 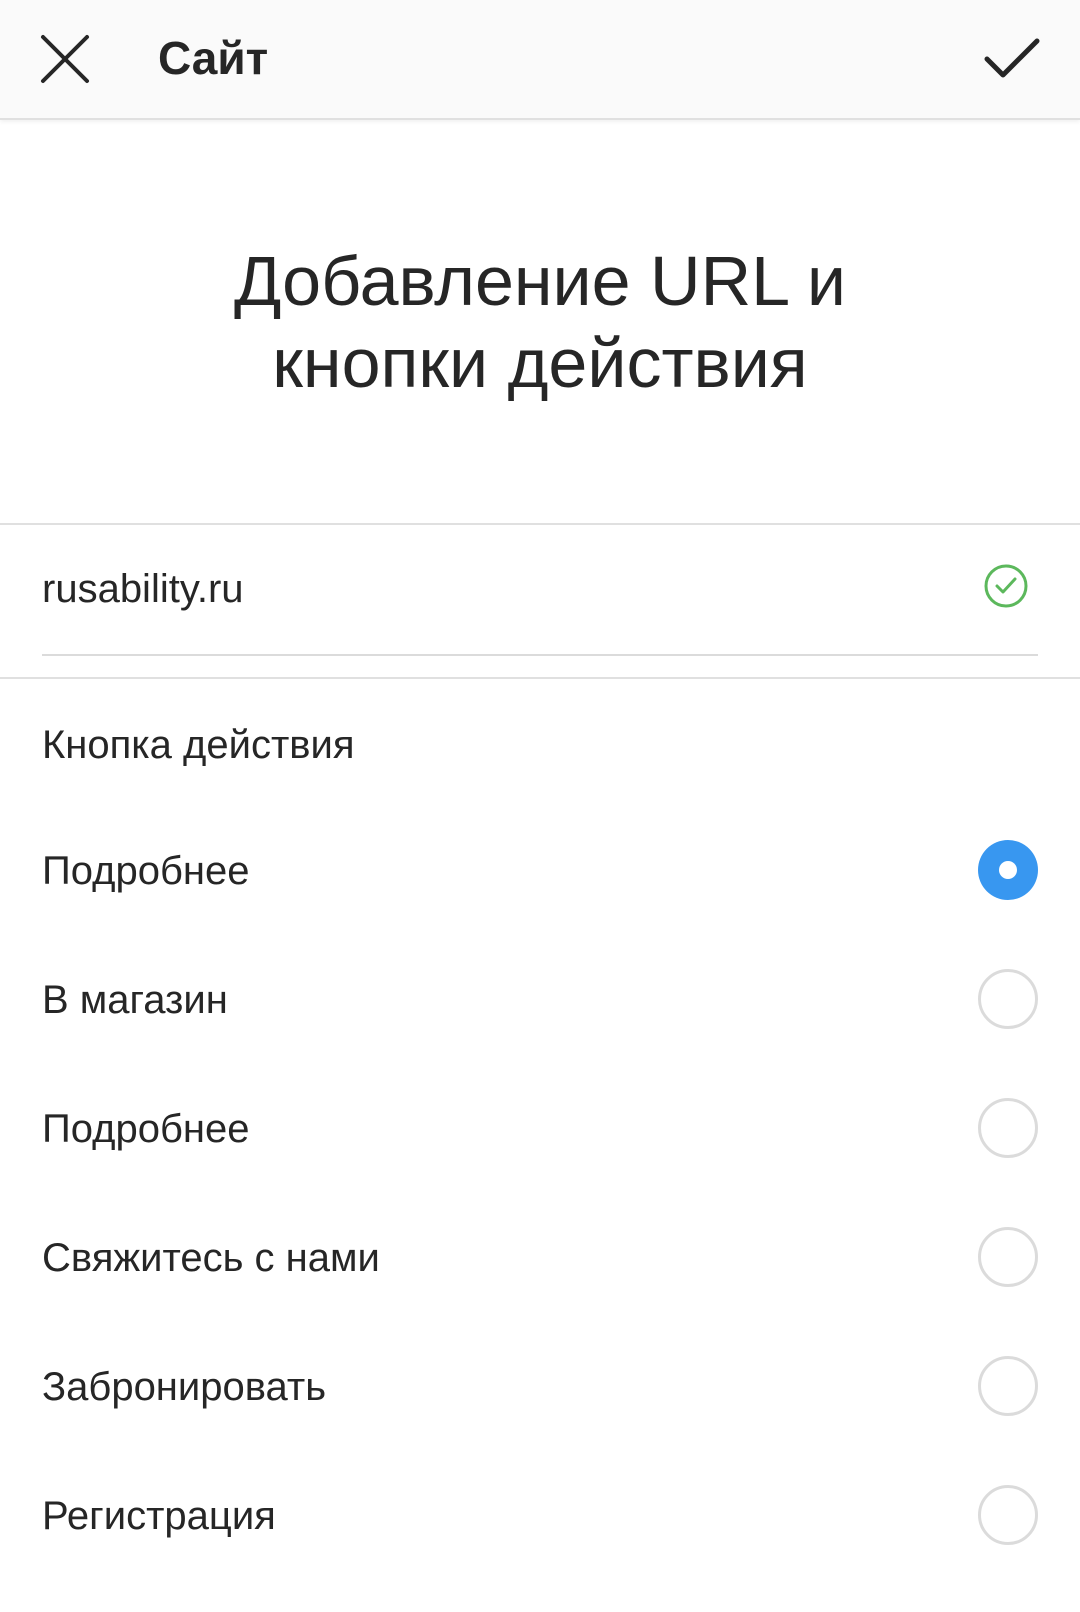 I want to click on url-value: rusability.ru, so click(x=143, y=589).